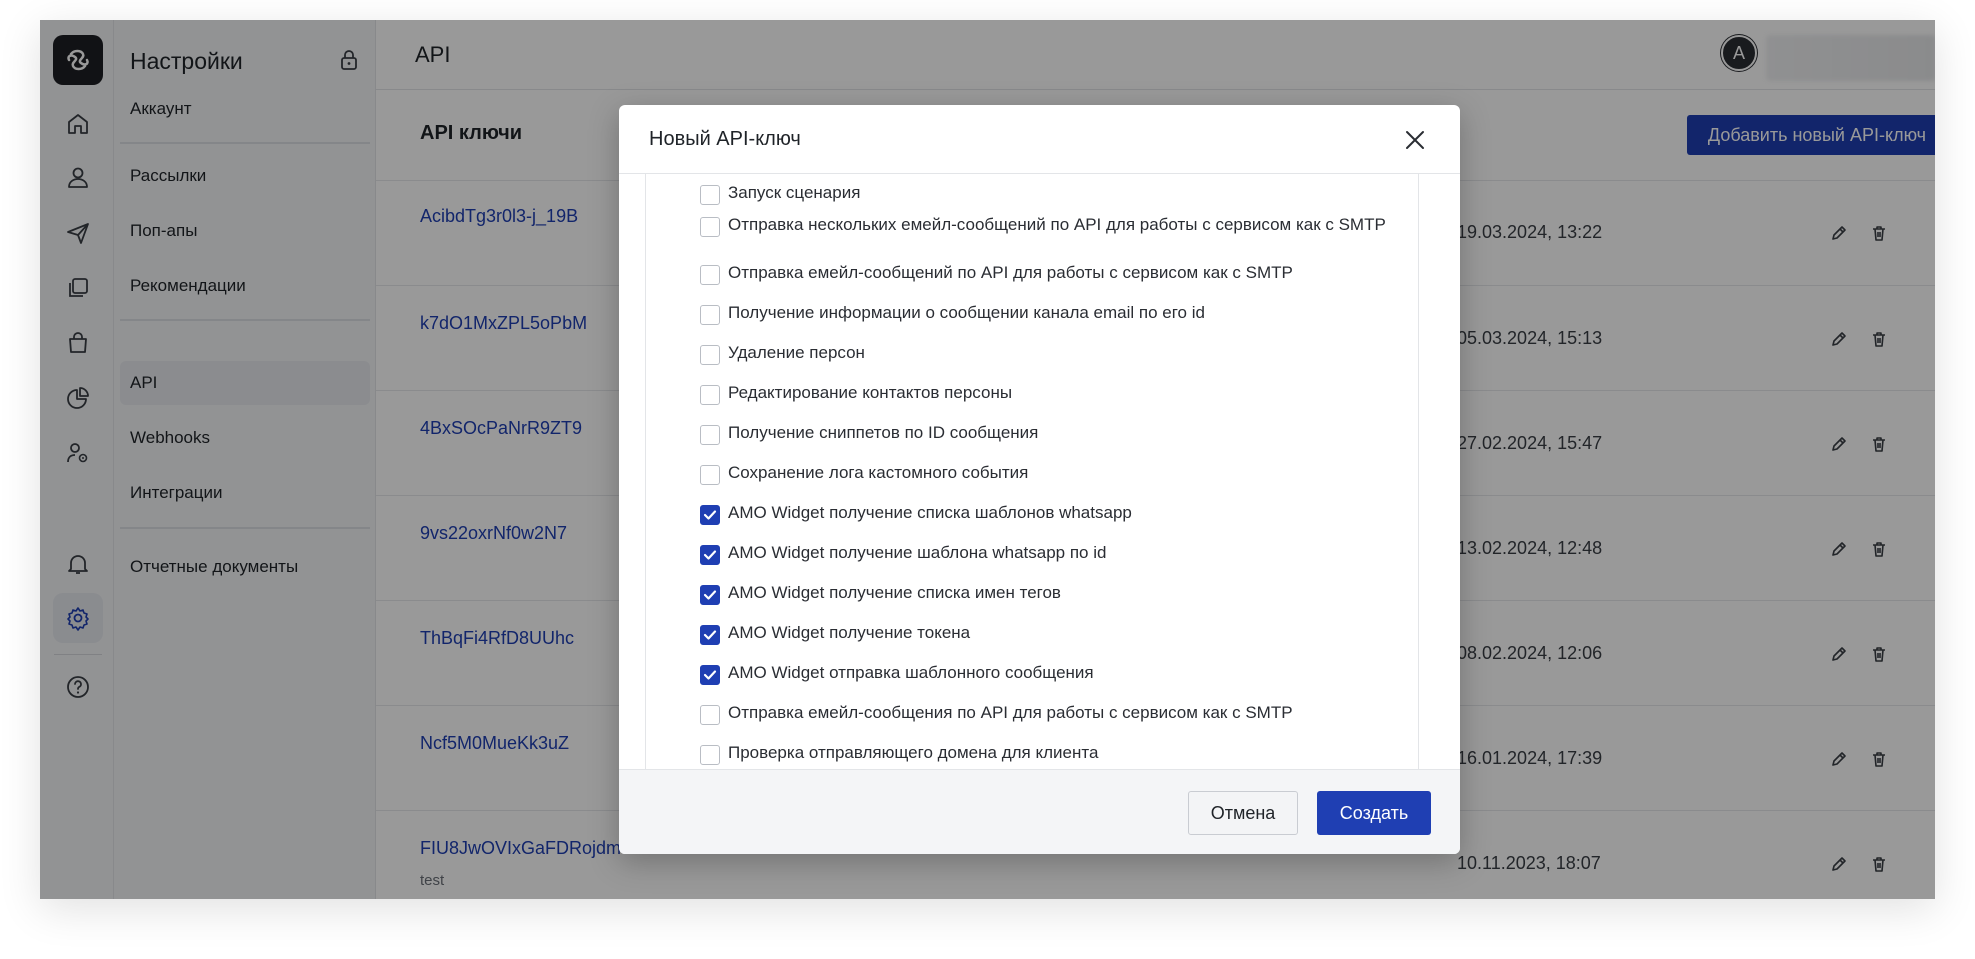 The height and width of the screenshot is (959, 1975). I want to click on permission-label: AMO Widget получение токена, so click(849, 632).